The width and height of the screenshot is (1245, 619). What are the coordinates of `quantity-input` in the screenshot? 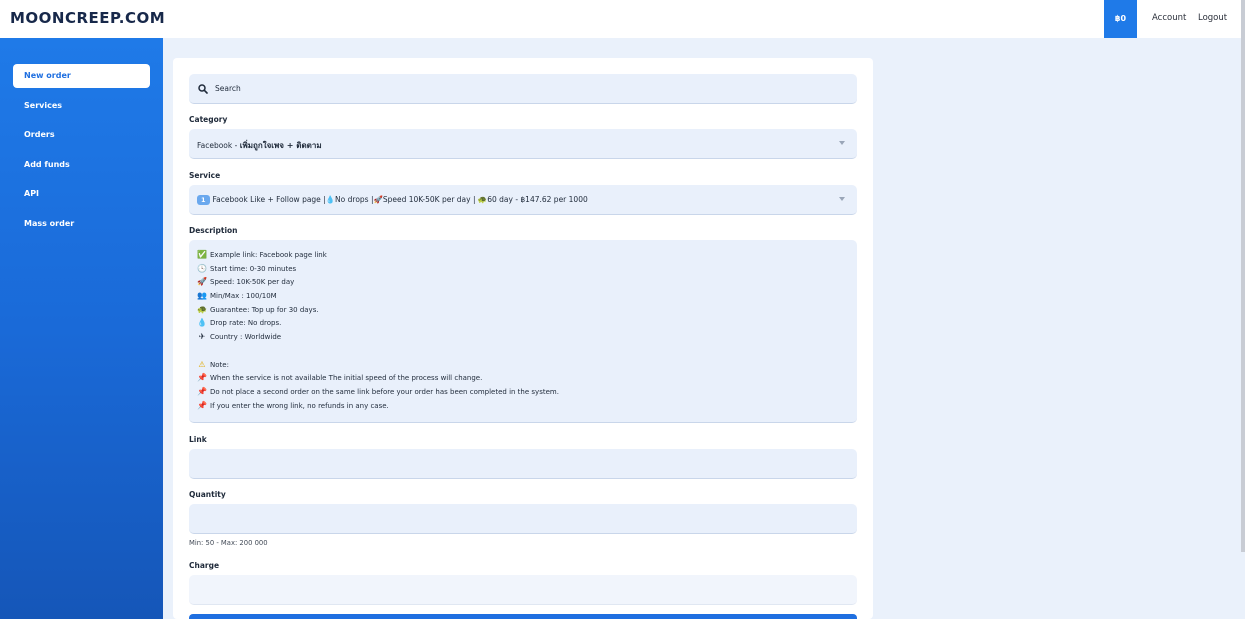 It's located at (523, 519).